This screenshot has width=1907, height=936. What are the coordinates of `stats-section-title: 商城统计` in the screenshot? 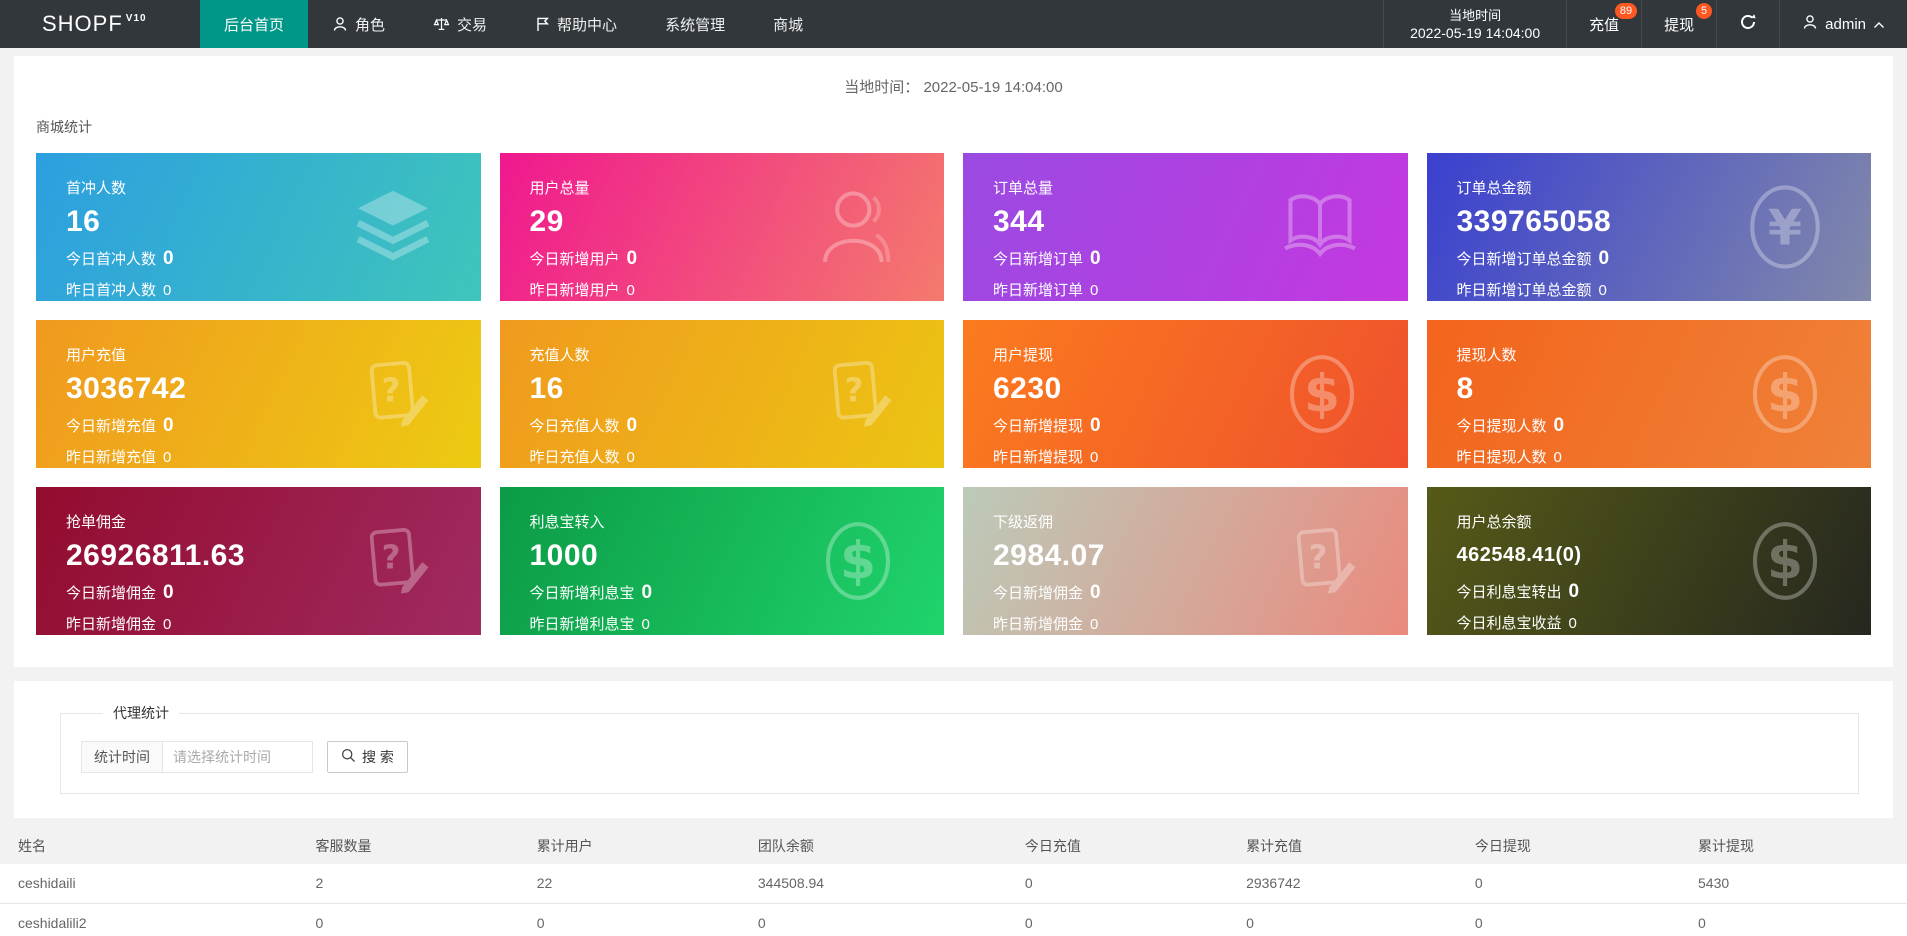 It's located at (64, 127).